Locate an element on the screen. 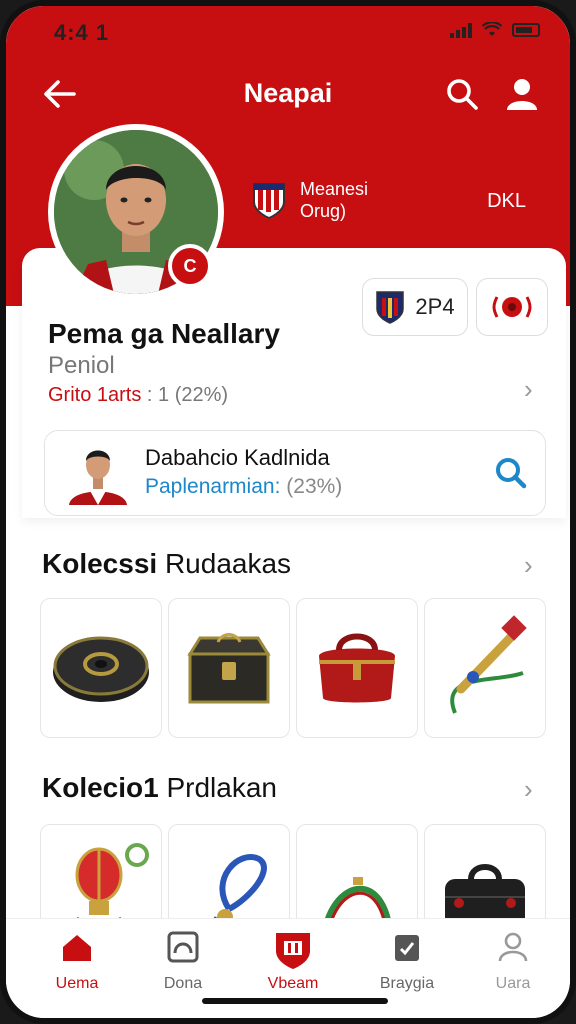 This screenshot has width=576, height=1024. profile-role: Peniol is located at coordinates (81, 365).